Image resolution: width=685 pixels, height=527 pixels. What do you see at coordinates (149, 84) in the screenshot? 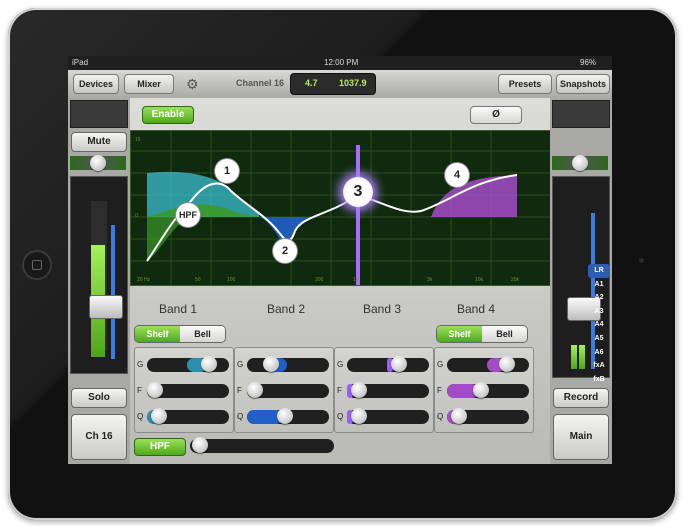
I see `mixer-button: Mixer` at bounding box center [149, 84].